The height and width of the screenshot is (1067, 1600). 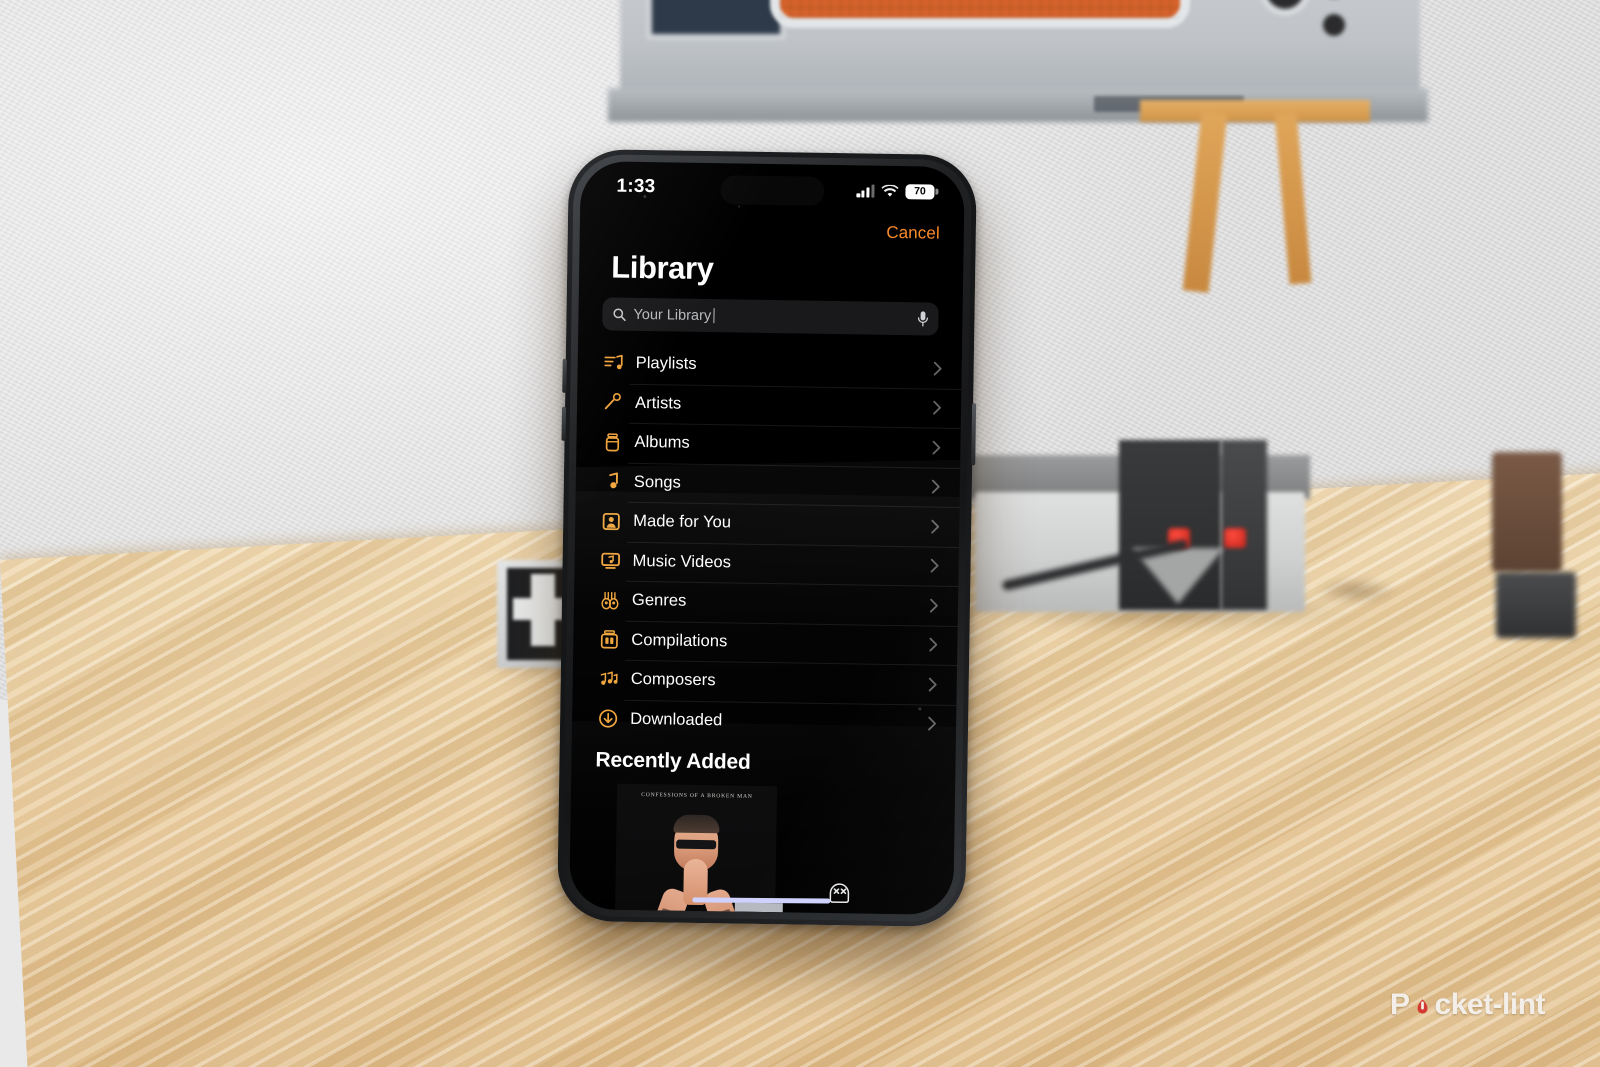 I want to click on library-row-label: Playlists, so click(x=666, y=364).